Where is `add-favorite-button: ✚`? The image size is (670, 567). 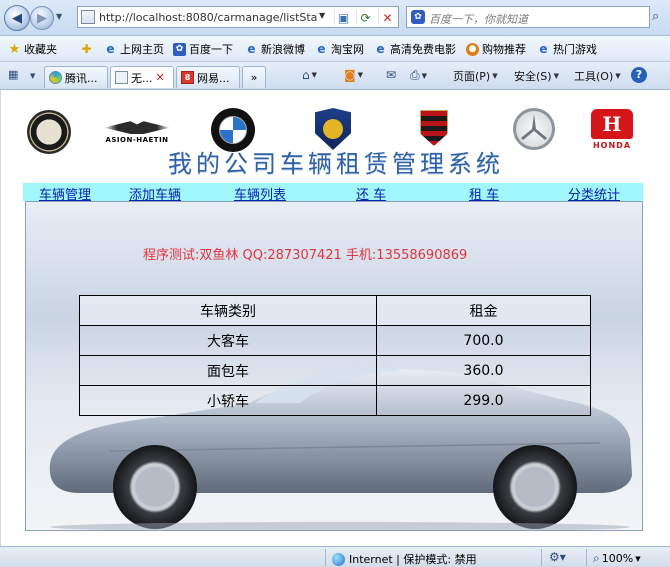
add-favorite-button: ✚ is located at coordinates (86, 49).